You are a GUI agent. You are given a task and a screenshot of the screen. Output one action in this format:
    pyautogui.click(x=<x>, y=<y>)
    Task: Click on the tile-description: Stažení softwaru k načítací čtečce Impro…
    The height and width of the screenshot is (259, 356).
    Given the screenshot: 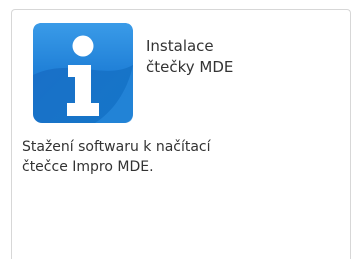 What is the action you would take?
    pyautogui.click(x=172, y=157)
    